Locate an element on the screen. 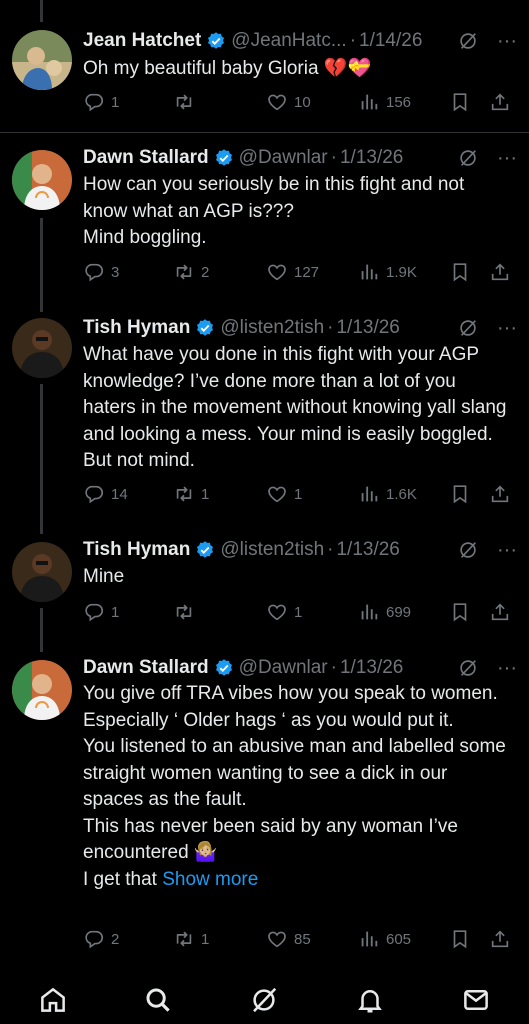 Image resolution: width=529 pixels, height=1024 pixels. views-button: 1.9K is located at coordinates (387, 272).